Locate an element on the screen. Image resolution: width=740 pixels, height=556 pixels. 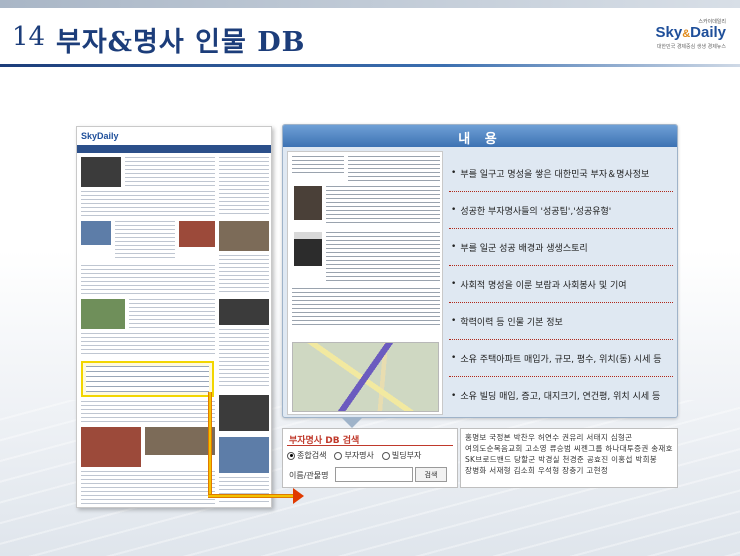
list-item-text: 소유 주택아파트 매입가, 규모, 평수, 위치(동) 시세 등 is located at coordinates (561, 359).